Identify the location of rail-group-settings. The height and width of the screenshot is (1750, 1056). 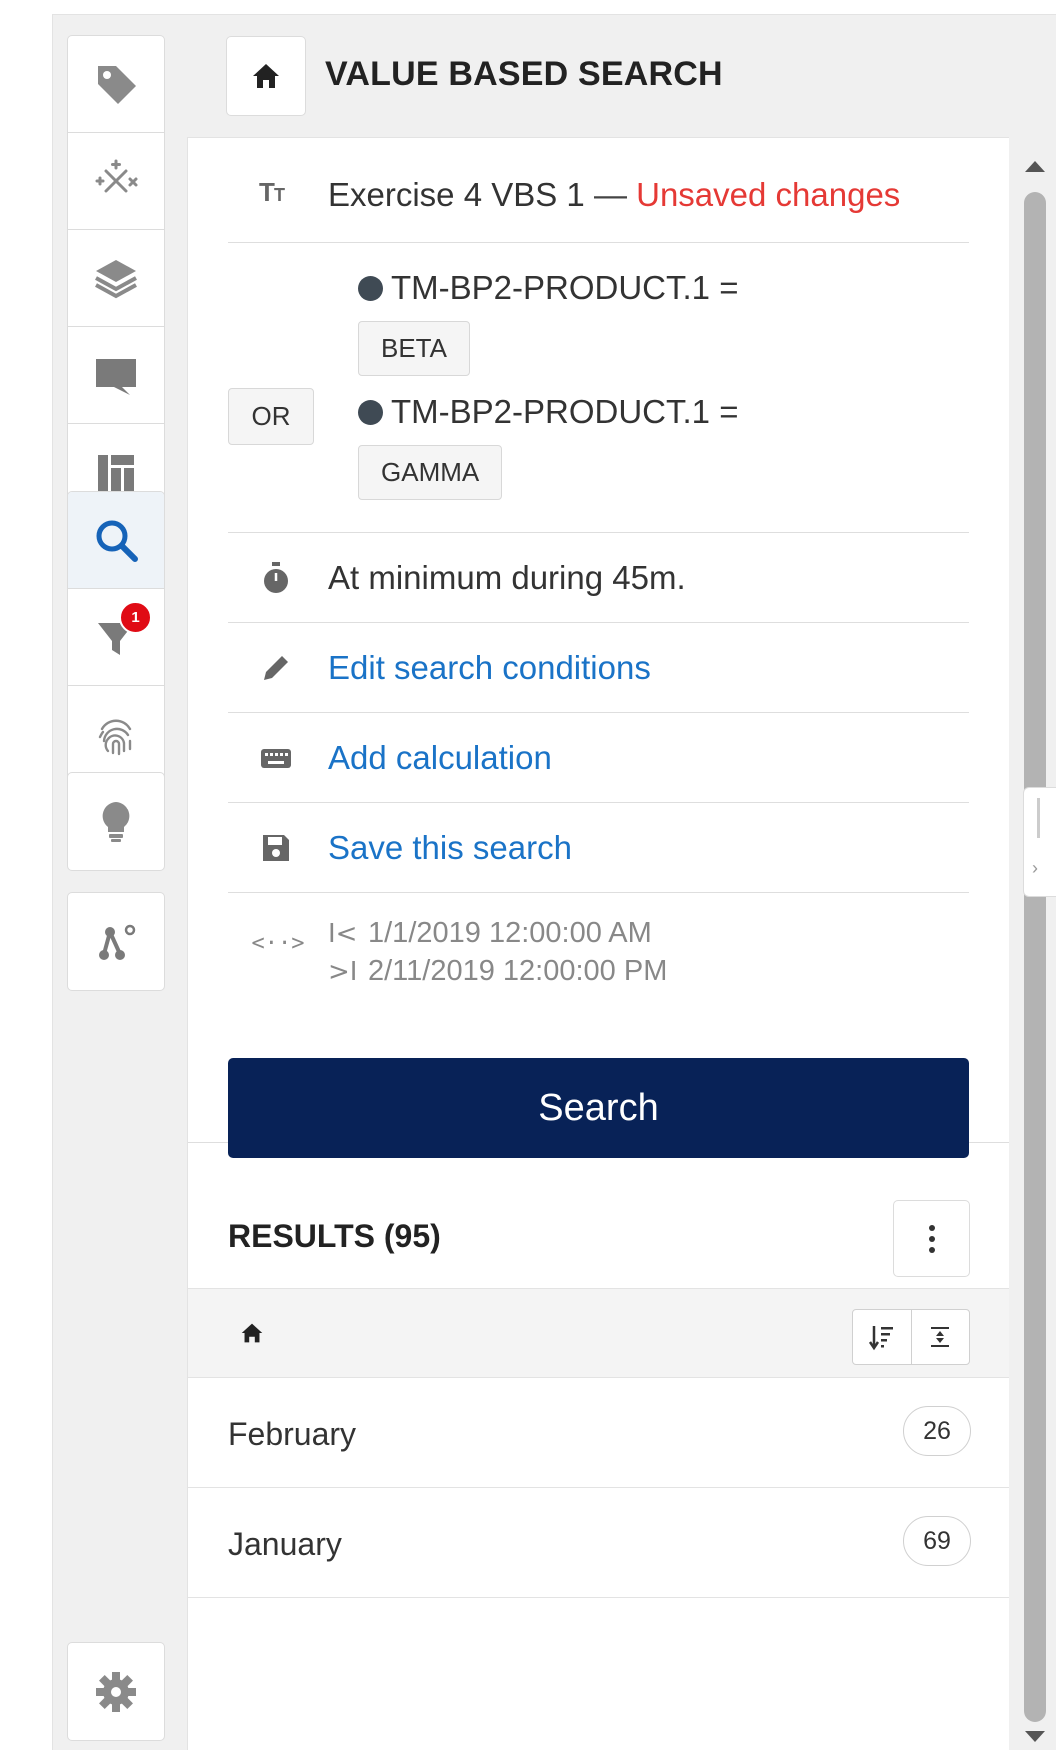
(116, 1691).